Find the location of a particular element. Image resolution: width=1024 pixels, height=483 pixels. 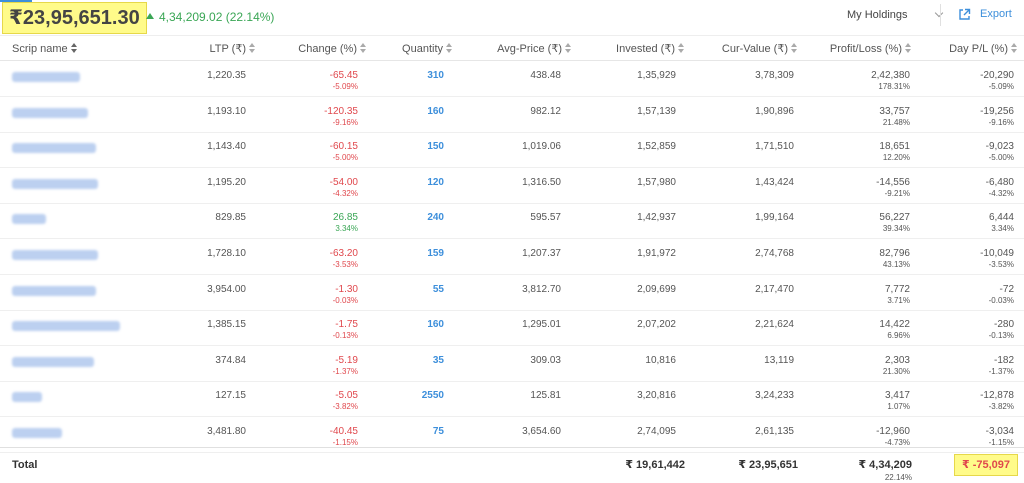

cell-day-pl: -6,480 is located at coordinates (999, 182).